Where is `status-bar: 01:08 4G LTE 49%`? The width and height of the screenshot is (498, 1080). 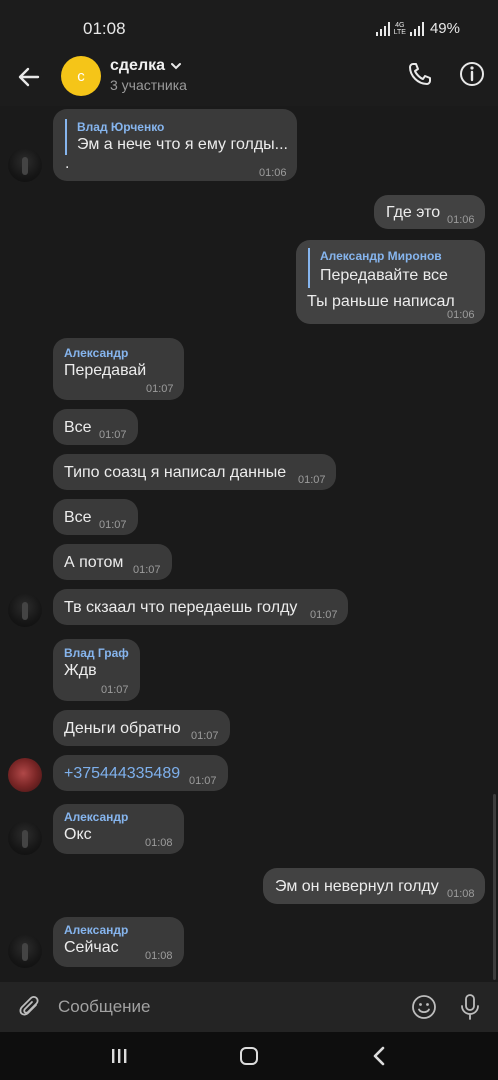
status-bar: 01:08 4G LTE 49% is located at coordinates (249, 25).